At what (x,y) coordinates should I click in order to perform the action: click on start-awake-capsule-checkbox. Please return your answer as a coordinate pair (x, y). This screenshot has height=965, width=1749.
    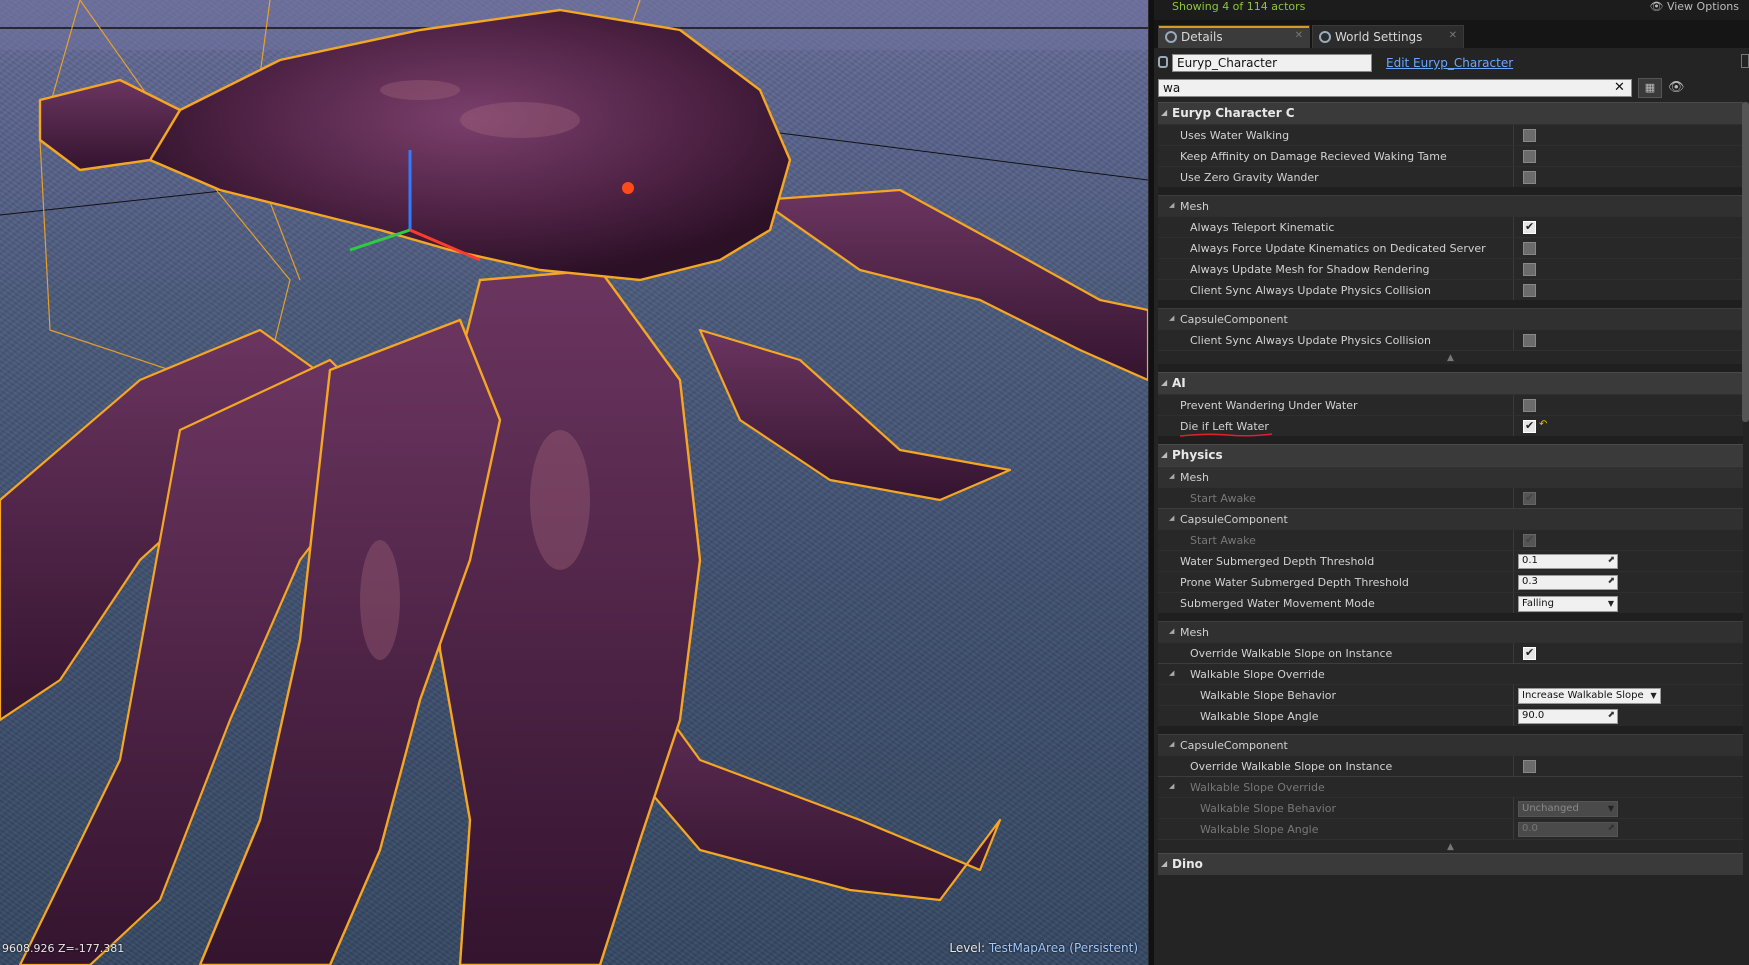
    Looking at the image, I should click on (1529, 540).